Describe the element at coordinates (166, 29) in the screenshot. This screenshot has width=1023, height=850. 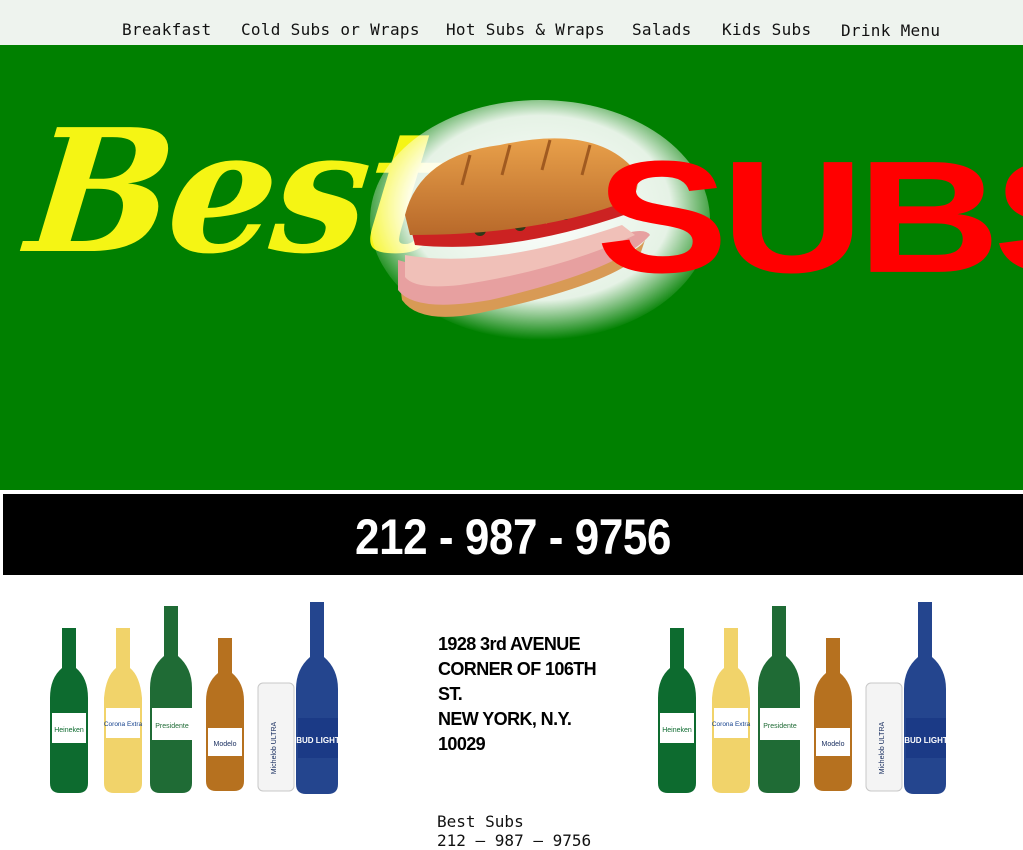
I see `nav-breakfast: Breakfast` at that location.